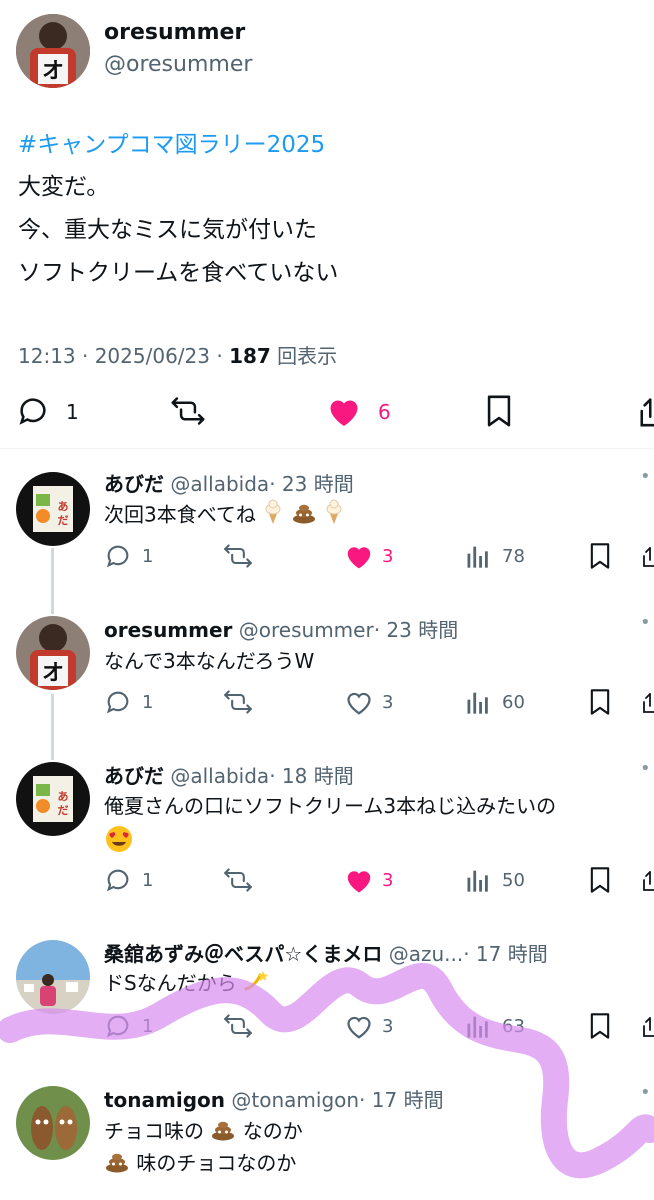 Image resolution: width=654 pixels, height=1200 pixels. I want to click on view-count: 50, so click(513, 880).